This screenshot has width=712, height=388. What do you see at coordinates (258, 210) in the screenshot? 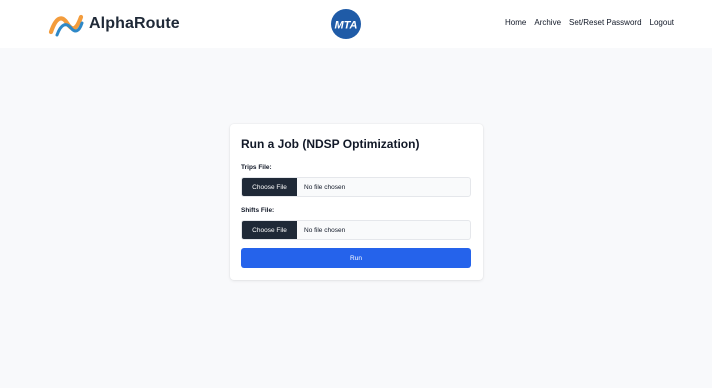
I see `shifts-file-label: Shifts File:` at bounding box center [258, 210].